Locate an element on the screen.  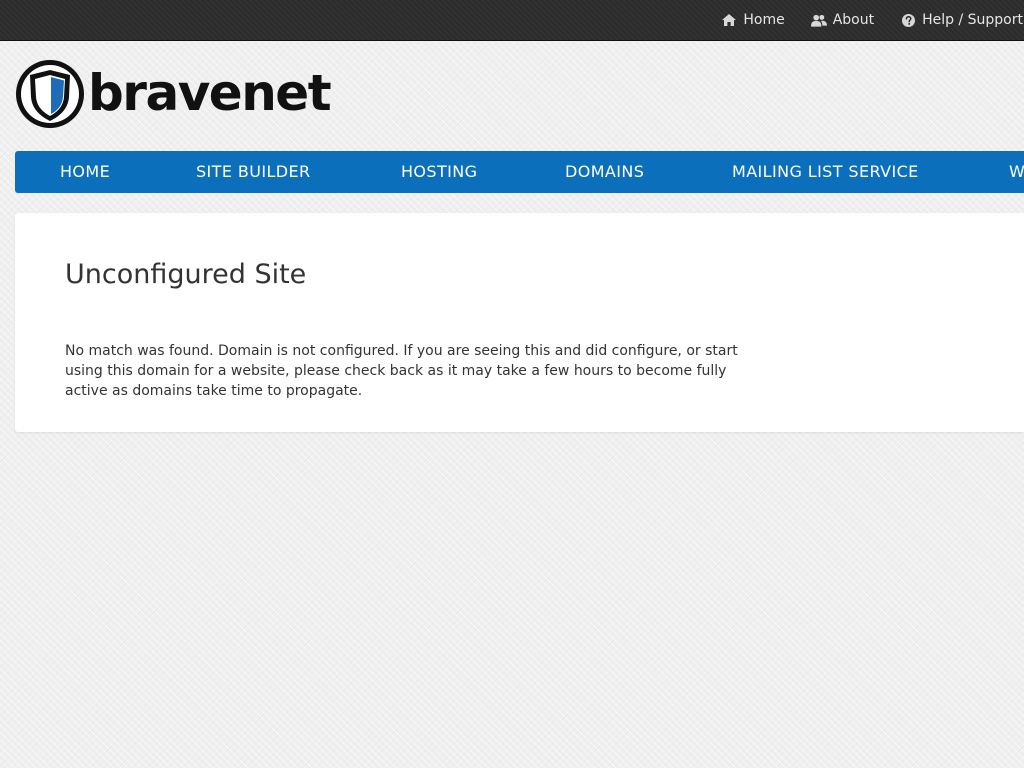
top-link-home-label: Home is located at coordinates (764, 20).